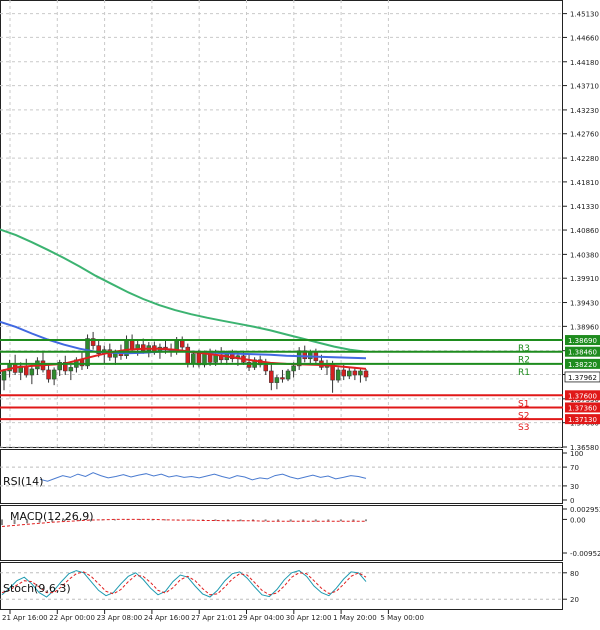 The width and height of the screenshot is (600, 630). Describe the element at coordinates (584, 207) in the screenshot. I see `price-tick-label: 1.41330` at that location.